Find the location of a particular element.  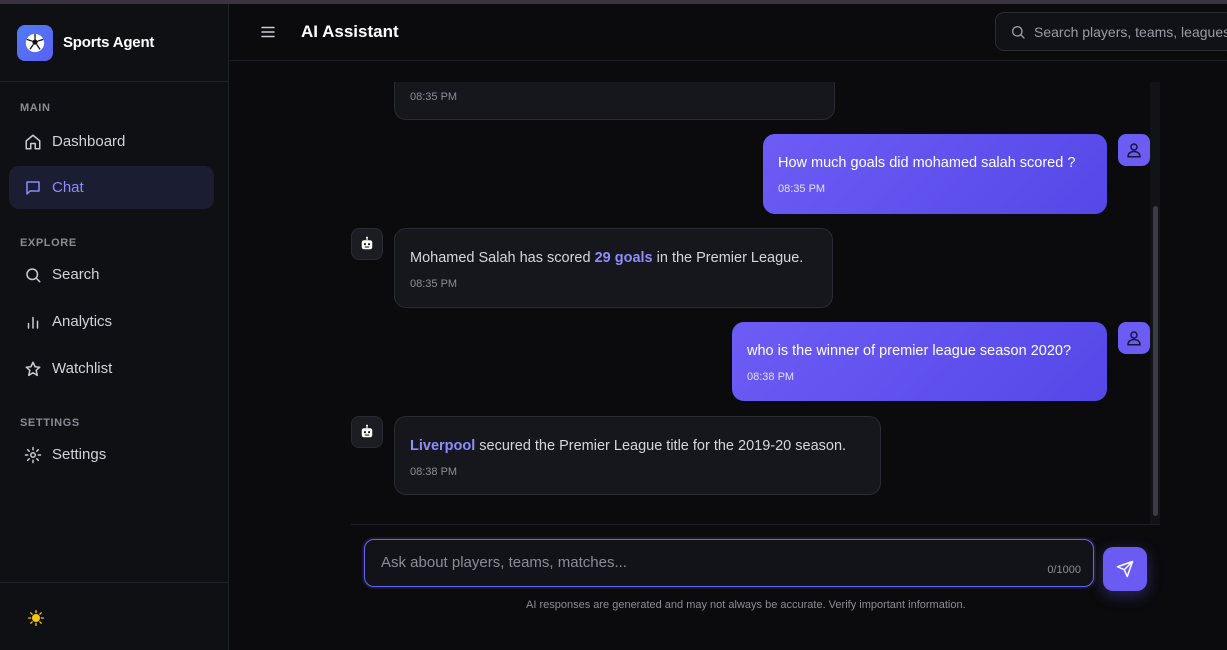

soccer-ball-icon is located at coordinates (35, 43).